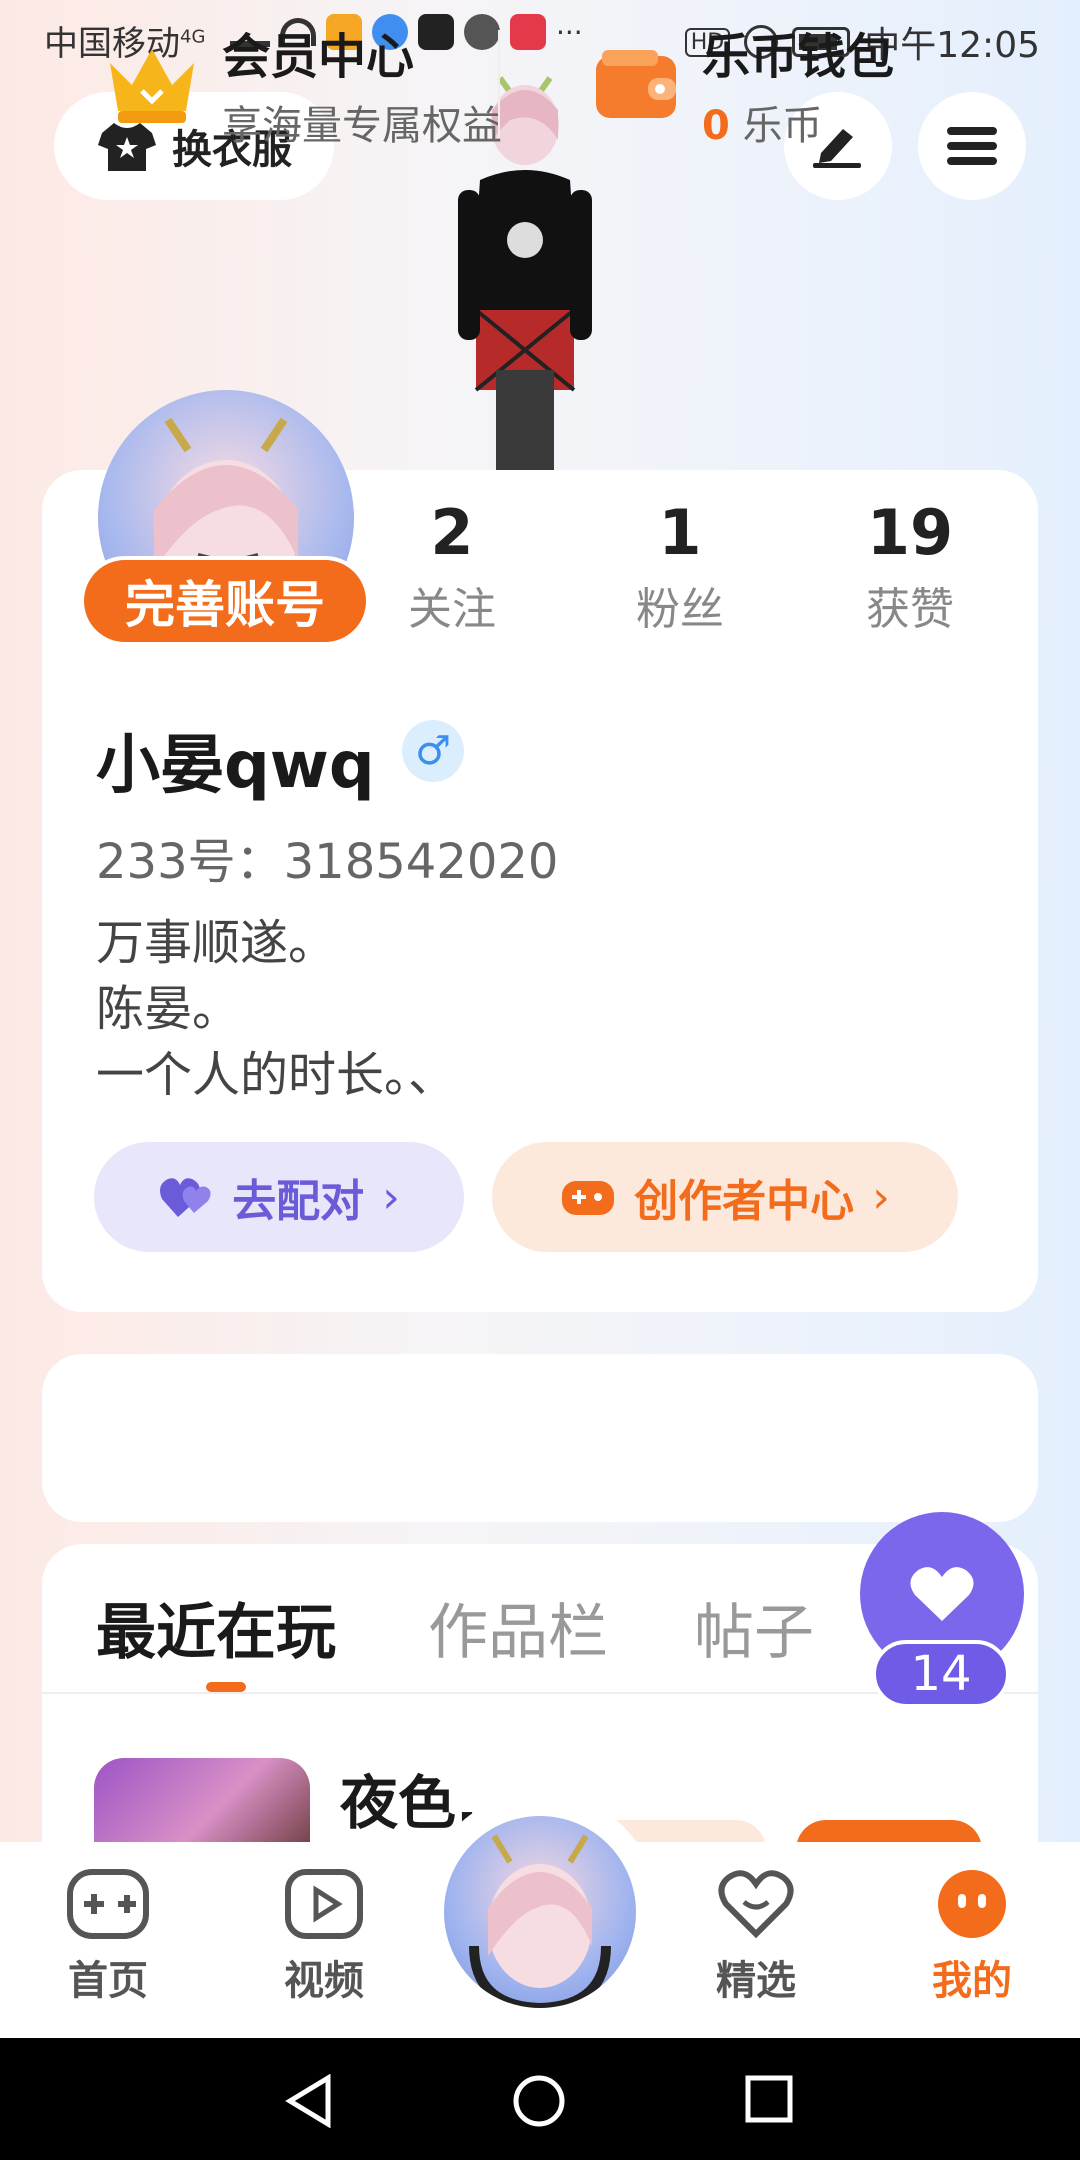 Image resolution: width=1080 pixels, height=2160 pixels. What do you see at coordinates (309, 2101) in the screenshot?
I see `back-icon` at bounding box center [309, 2101].